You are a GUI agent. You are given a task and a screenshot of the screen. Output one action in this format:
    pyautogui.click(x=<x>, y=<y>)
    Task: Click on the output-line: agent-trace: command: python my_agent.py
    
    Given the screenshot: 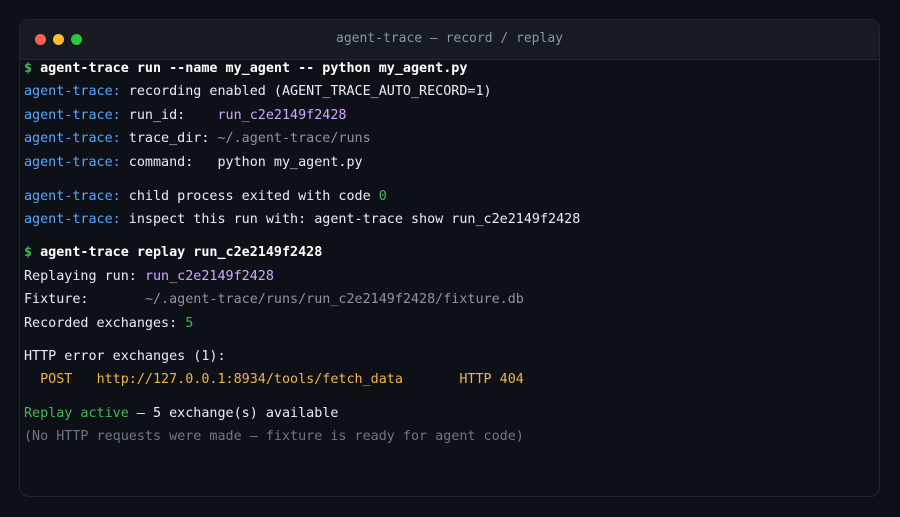 What is the action you would take?
    pyautogui.click(x=193, y=163)
    